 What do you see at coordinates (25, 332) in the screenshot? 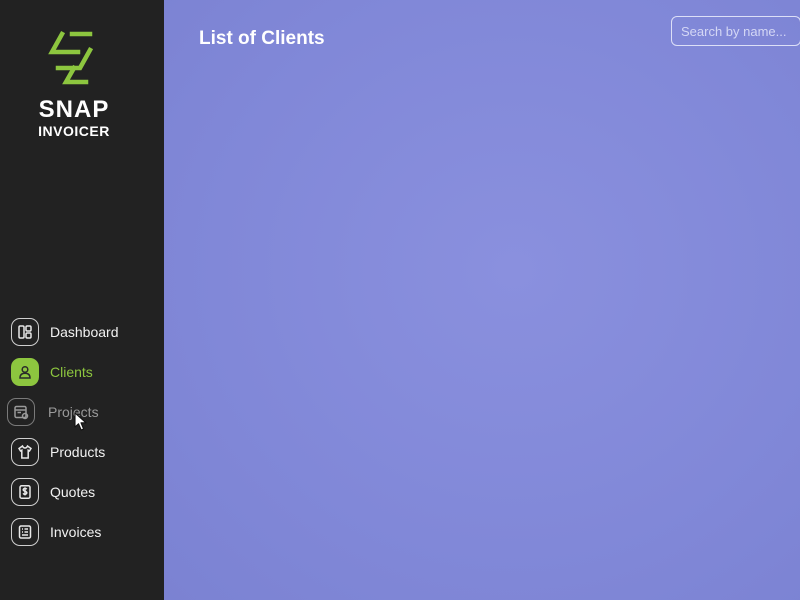
I see `dashboard-grid-icon` at bounding box center [25, 332].